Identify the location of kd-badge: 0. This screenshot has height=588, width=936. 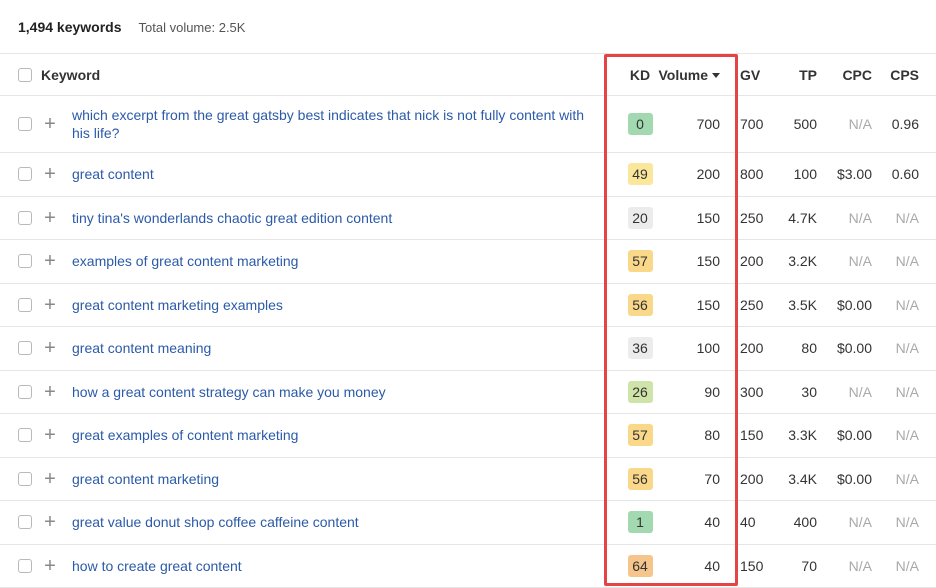
(640, 124).